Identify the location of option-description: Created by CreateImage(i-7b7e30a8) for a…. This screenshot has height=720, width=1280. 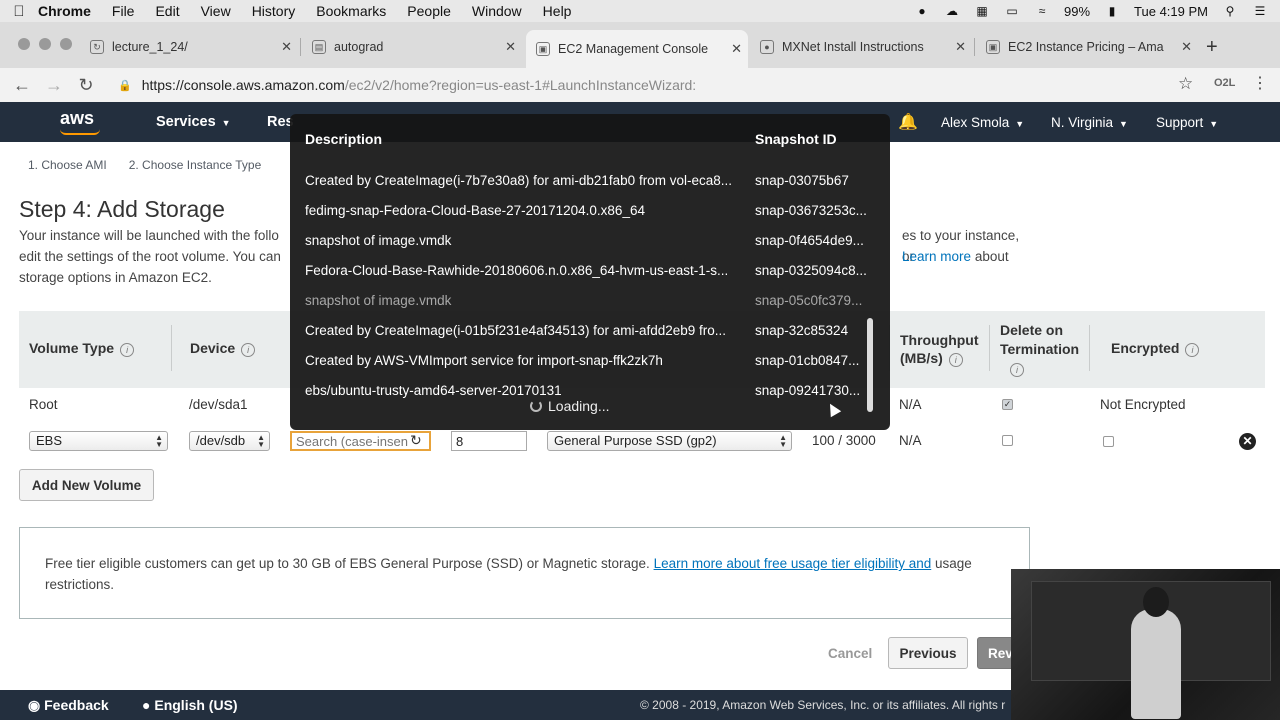
(518, 180).